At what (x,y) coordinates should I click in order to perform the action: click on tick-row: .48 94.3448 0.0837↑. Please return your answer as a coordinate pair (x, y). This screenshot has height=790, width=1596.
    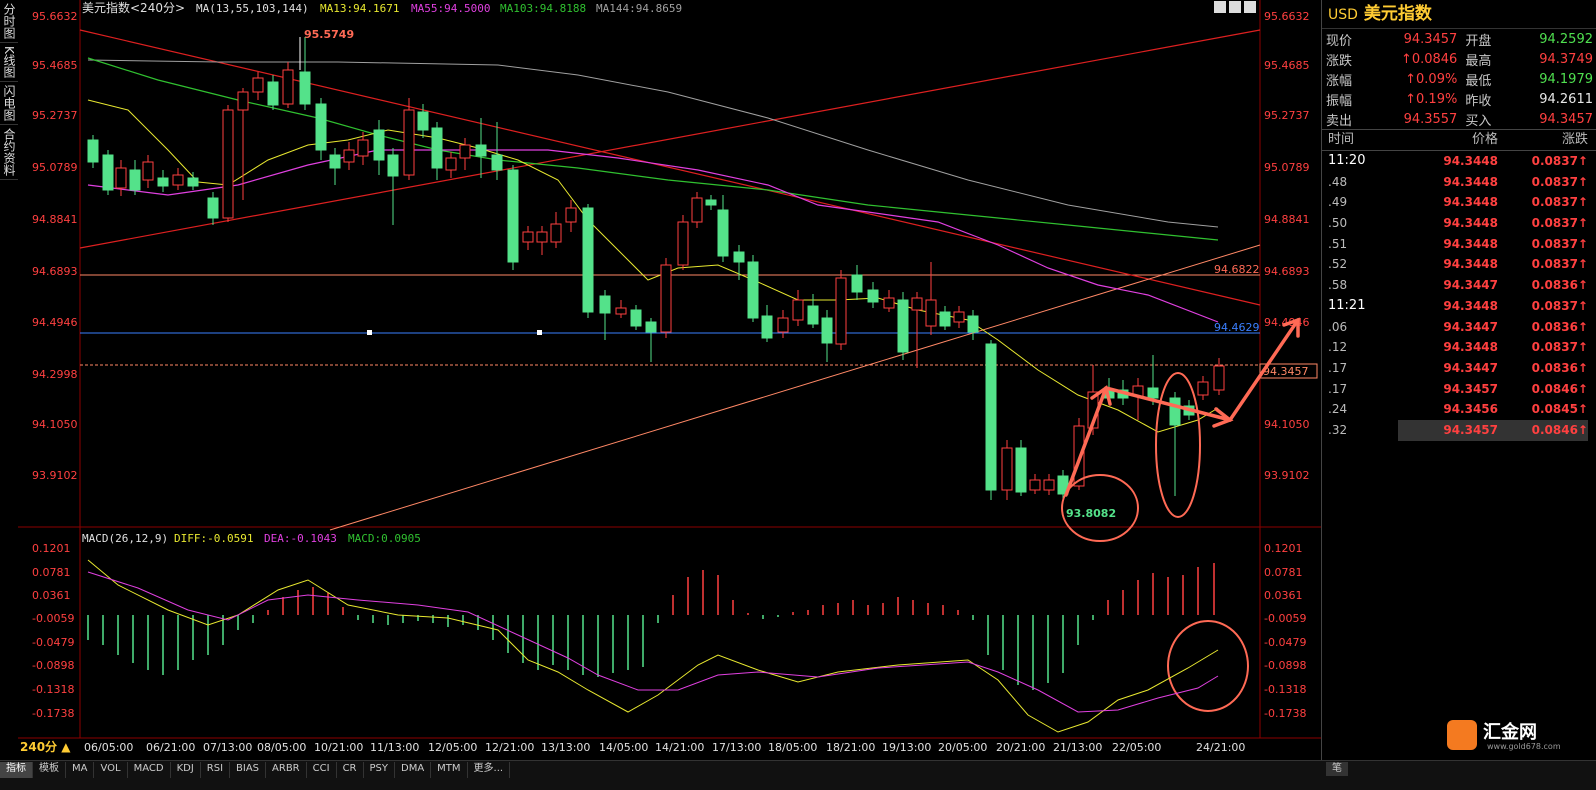
    Looking at the image, I should click on (1459, 182).